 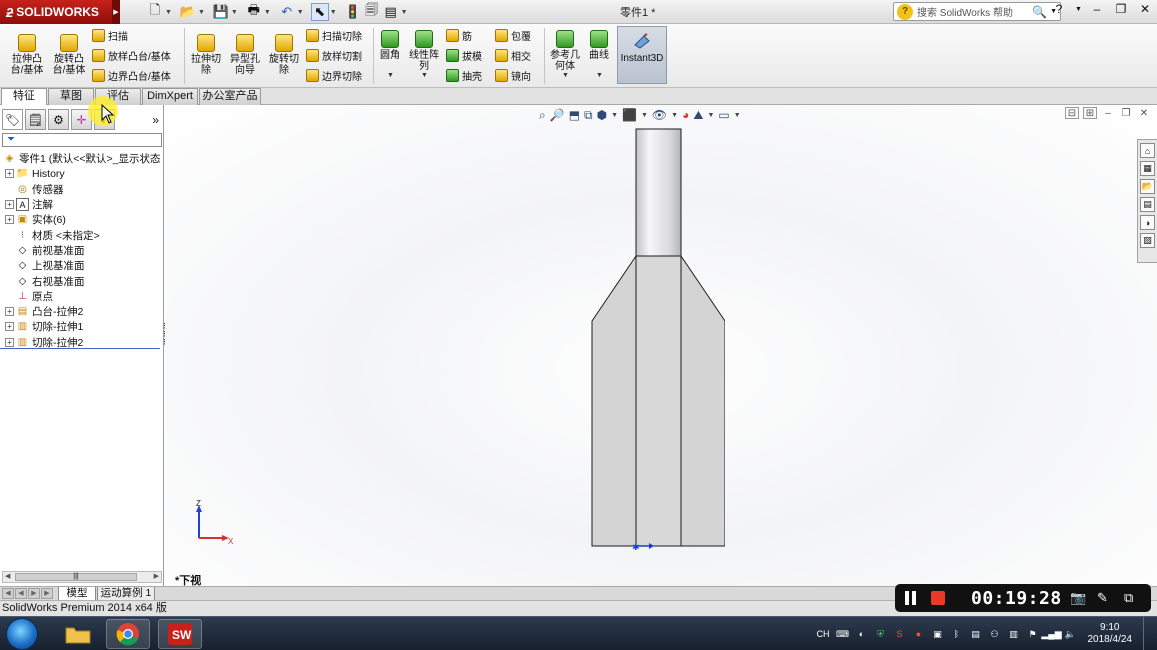 I want to click on show-desktop-button, so click(x=1147, y=633).